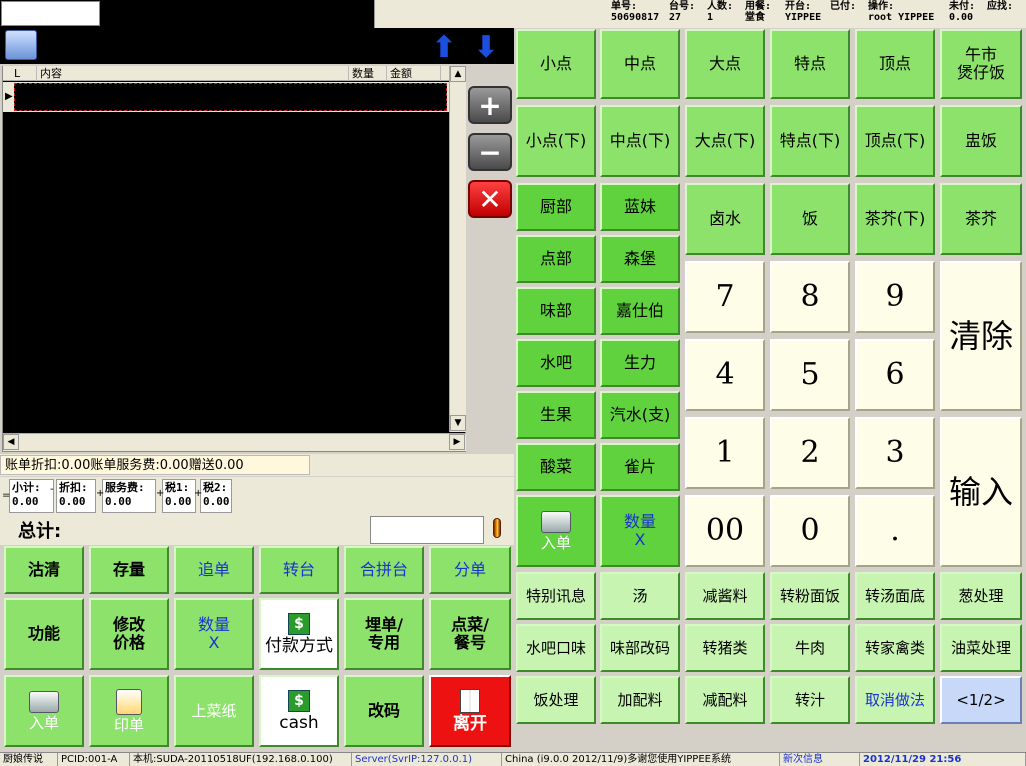 This screenshot has width=1026, height=766. Describe the element at coordinates (470, 701) in the screenshot. I see `door-icon` at that location.